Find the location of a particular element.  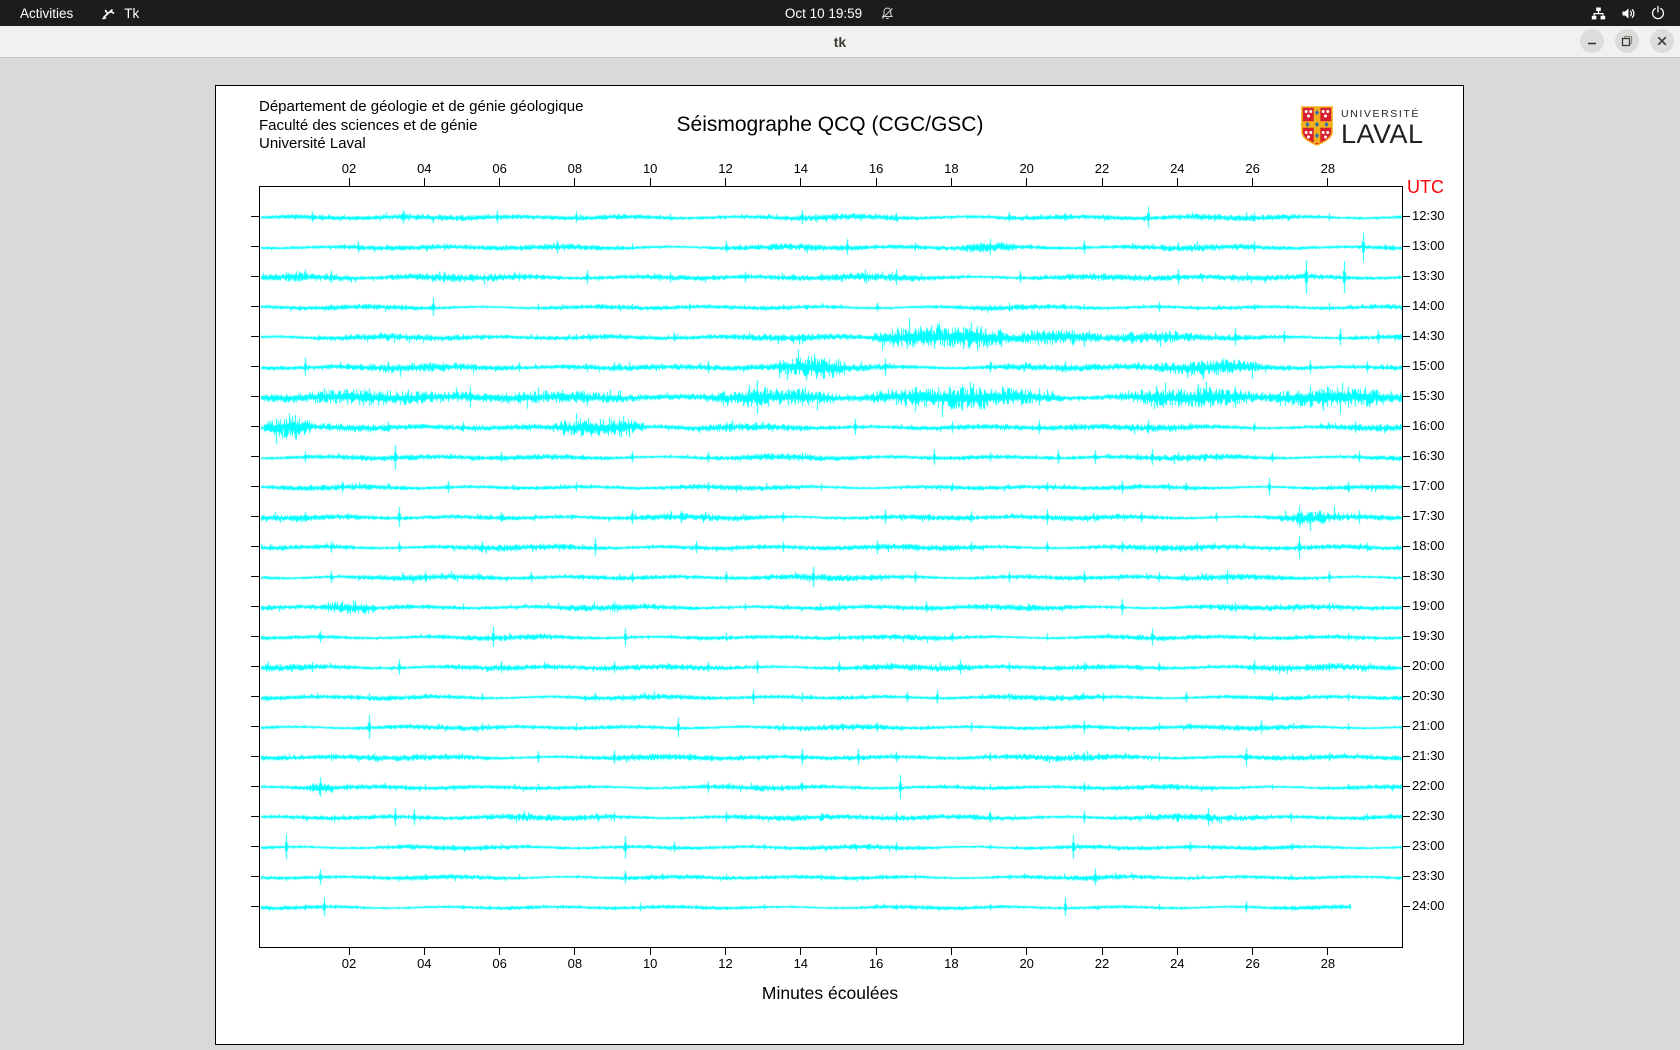

x-axis-title: Minutes écoulées is located at coordinates (830, 993).